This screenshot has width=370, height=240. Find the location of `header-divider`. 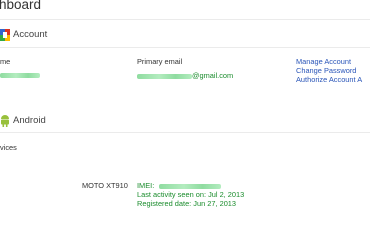

header-divider is located at coordinates (185, 19).